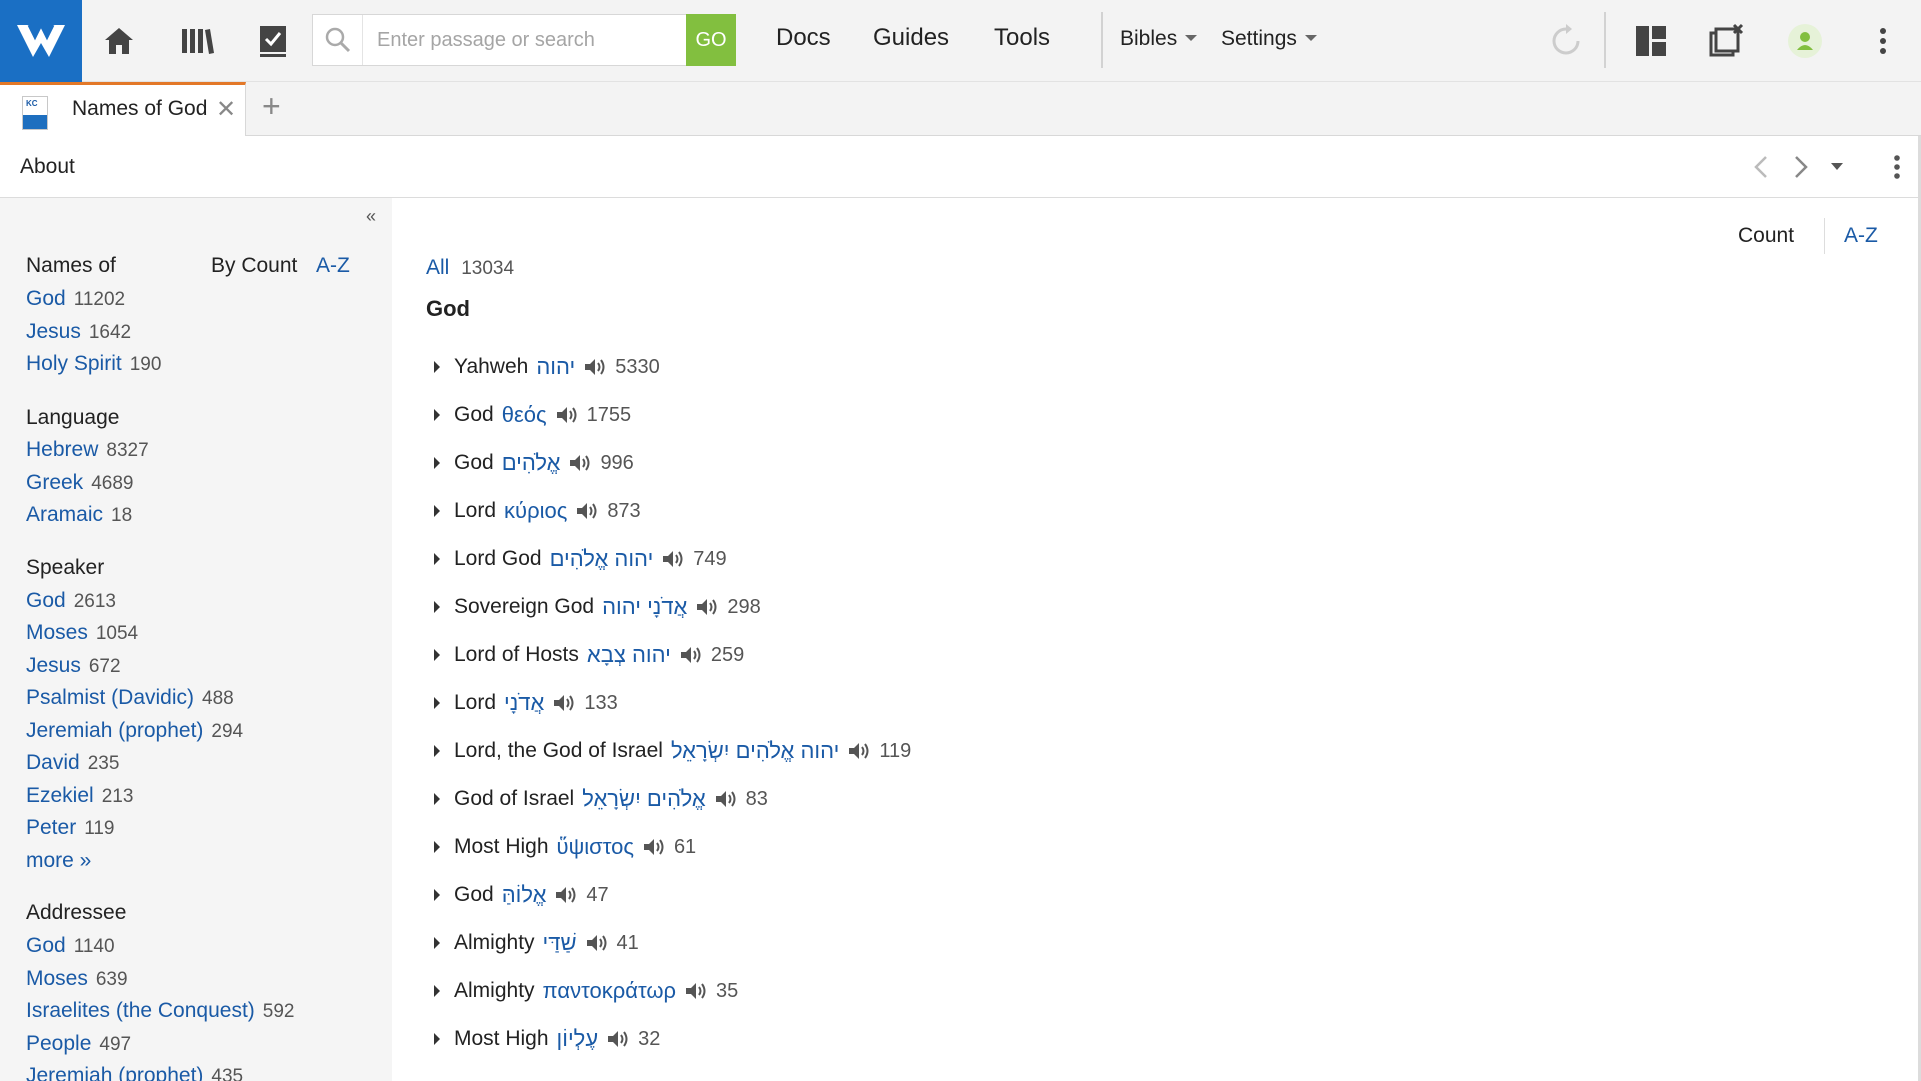 This screenshot has width=1921, height=1081. Describe the element at coordinates (47, 167) in the screenshot. I see `panel-title: About` at that location.